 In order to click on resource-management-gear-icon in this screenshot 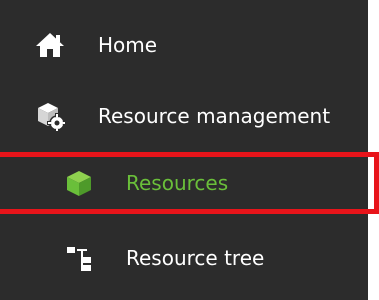, I will do `click(50, 116)`.